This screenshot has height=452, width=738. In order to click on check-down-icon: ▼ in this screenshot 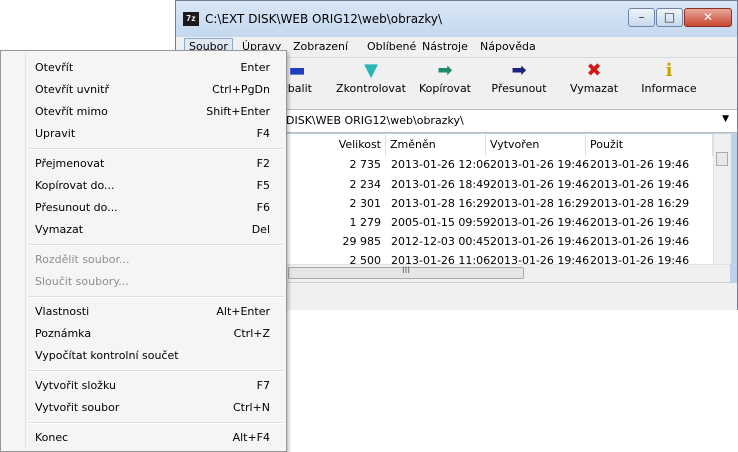, I will do `click(371, 70)`.